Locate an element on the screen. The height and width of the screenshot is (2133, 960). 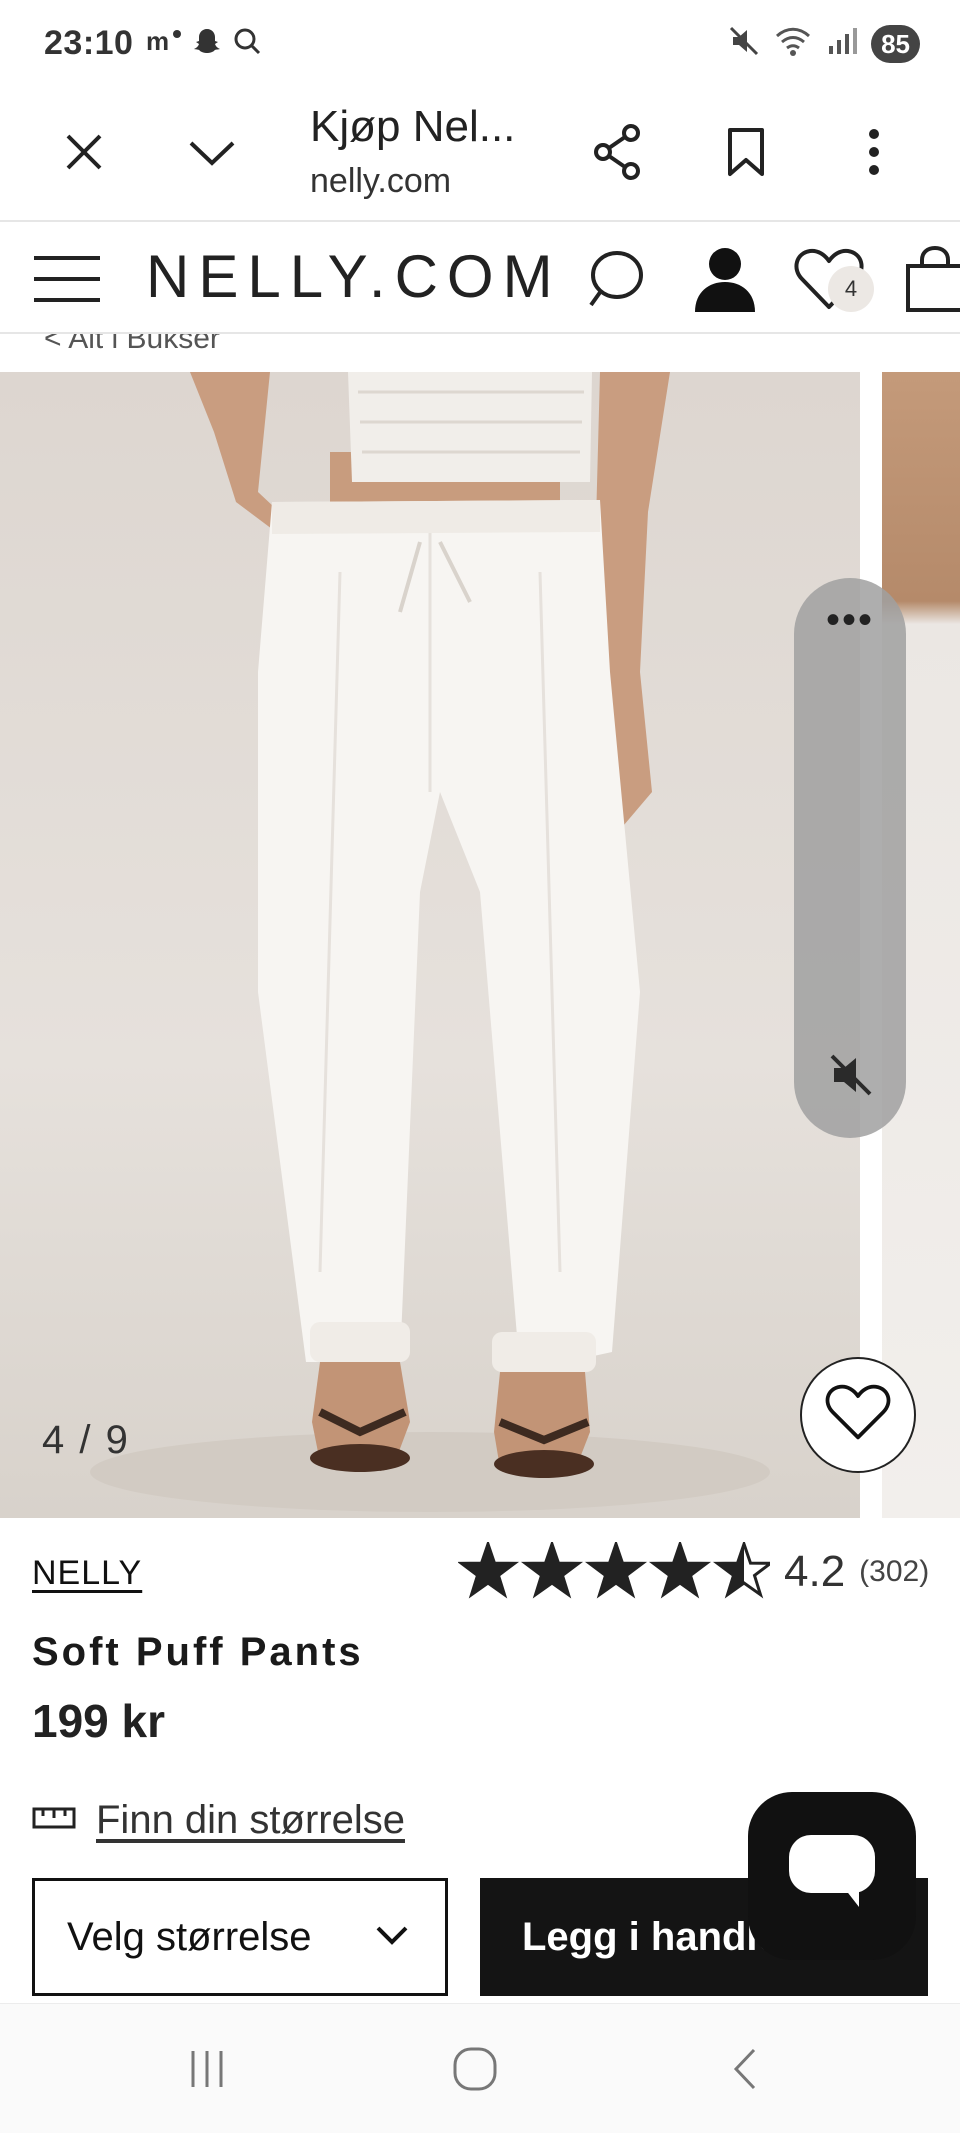
recent-apps-icon is located at coordinates (207, 2069).